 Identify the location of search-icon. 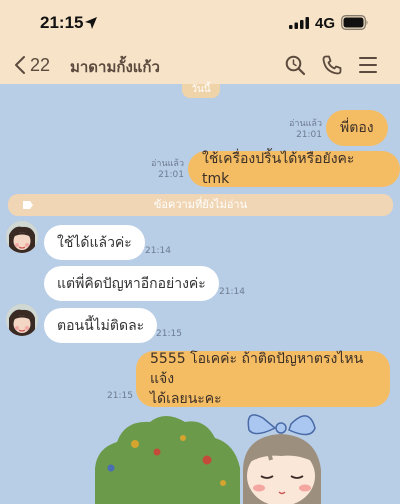
(295, 65).